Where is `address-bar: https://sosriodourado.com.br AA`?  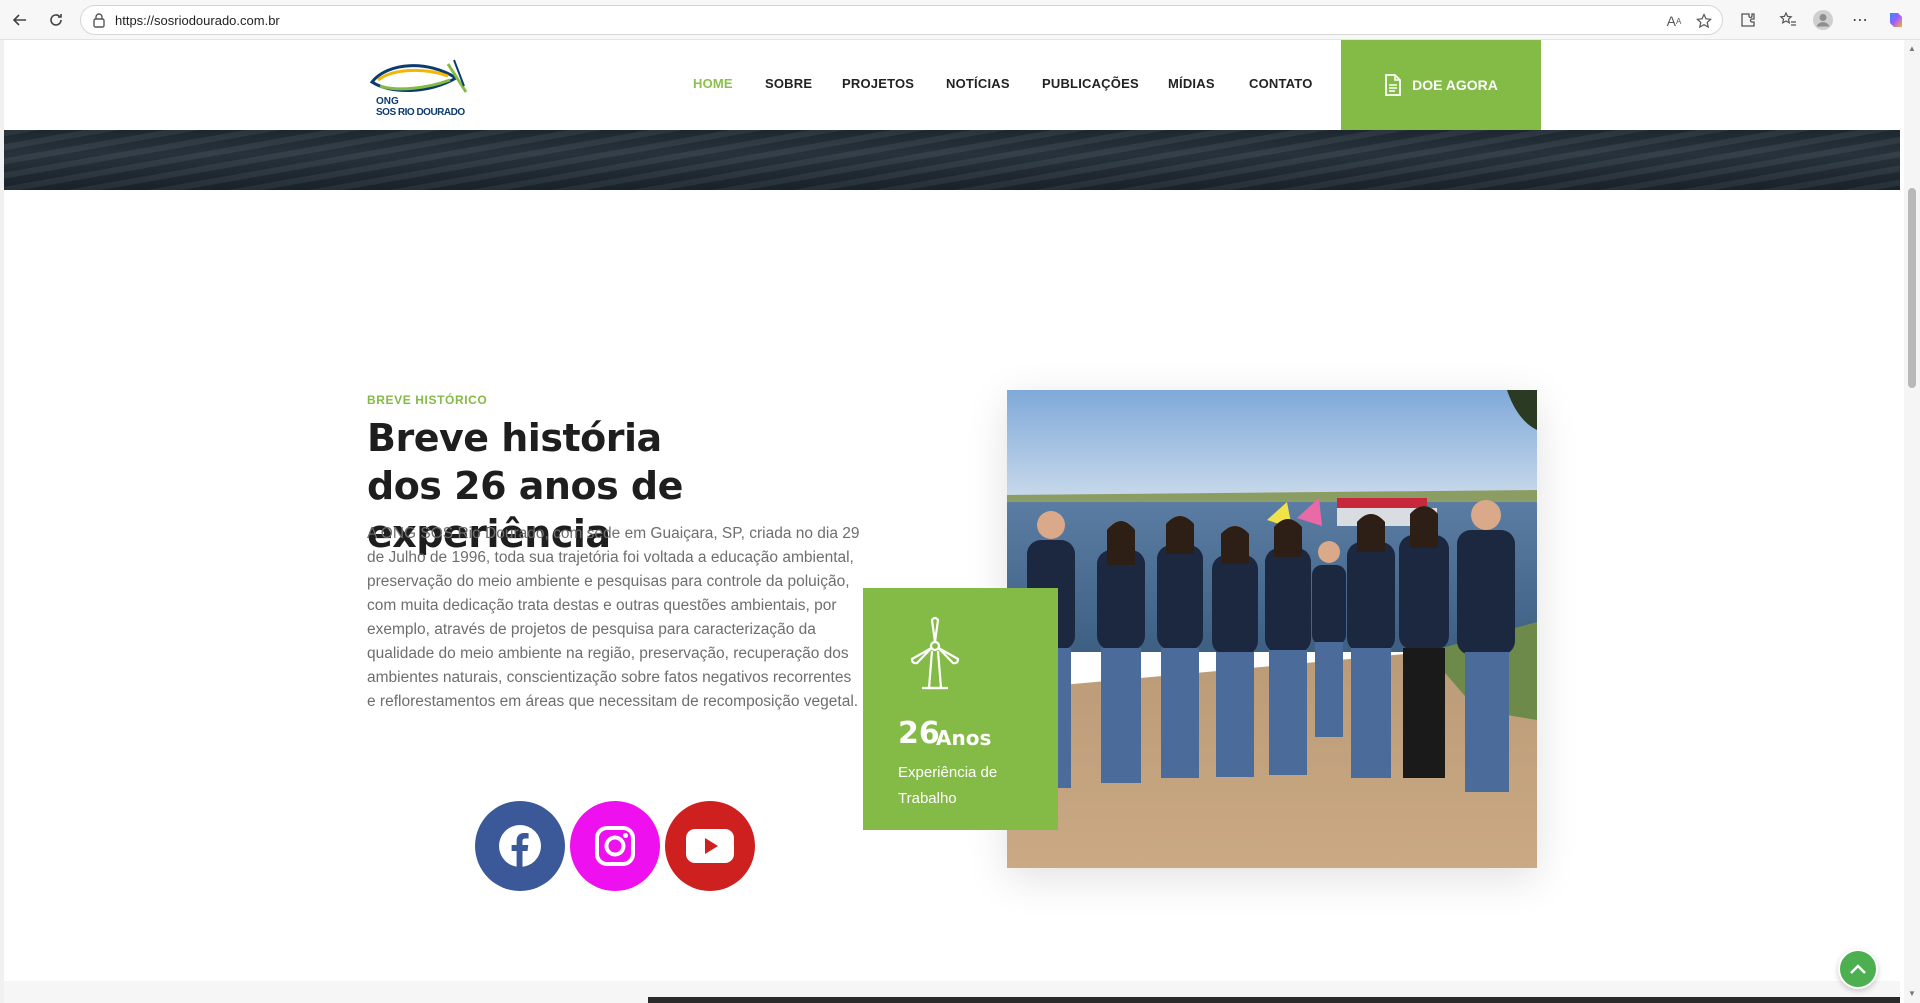
address-bar: https://sosriodourado.com.br AA is located at coordinates (901, 20).